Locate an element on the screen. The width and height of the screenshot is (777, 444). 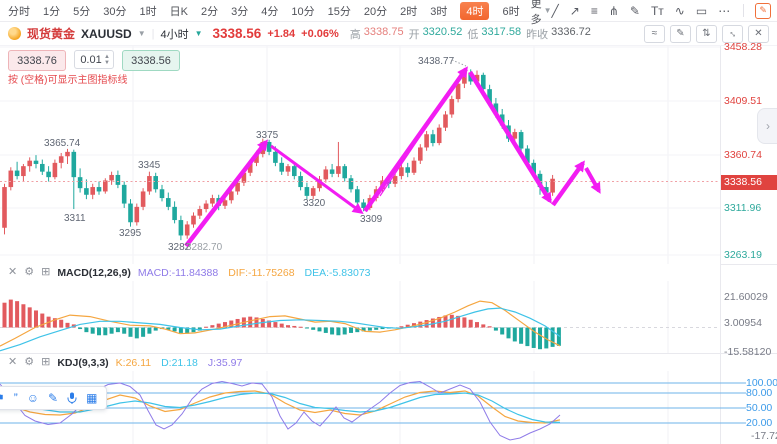
indicator-value: DEA:-5.83073 is located at coordinates (337, 272).